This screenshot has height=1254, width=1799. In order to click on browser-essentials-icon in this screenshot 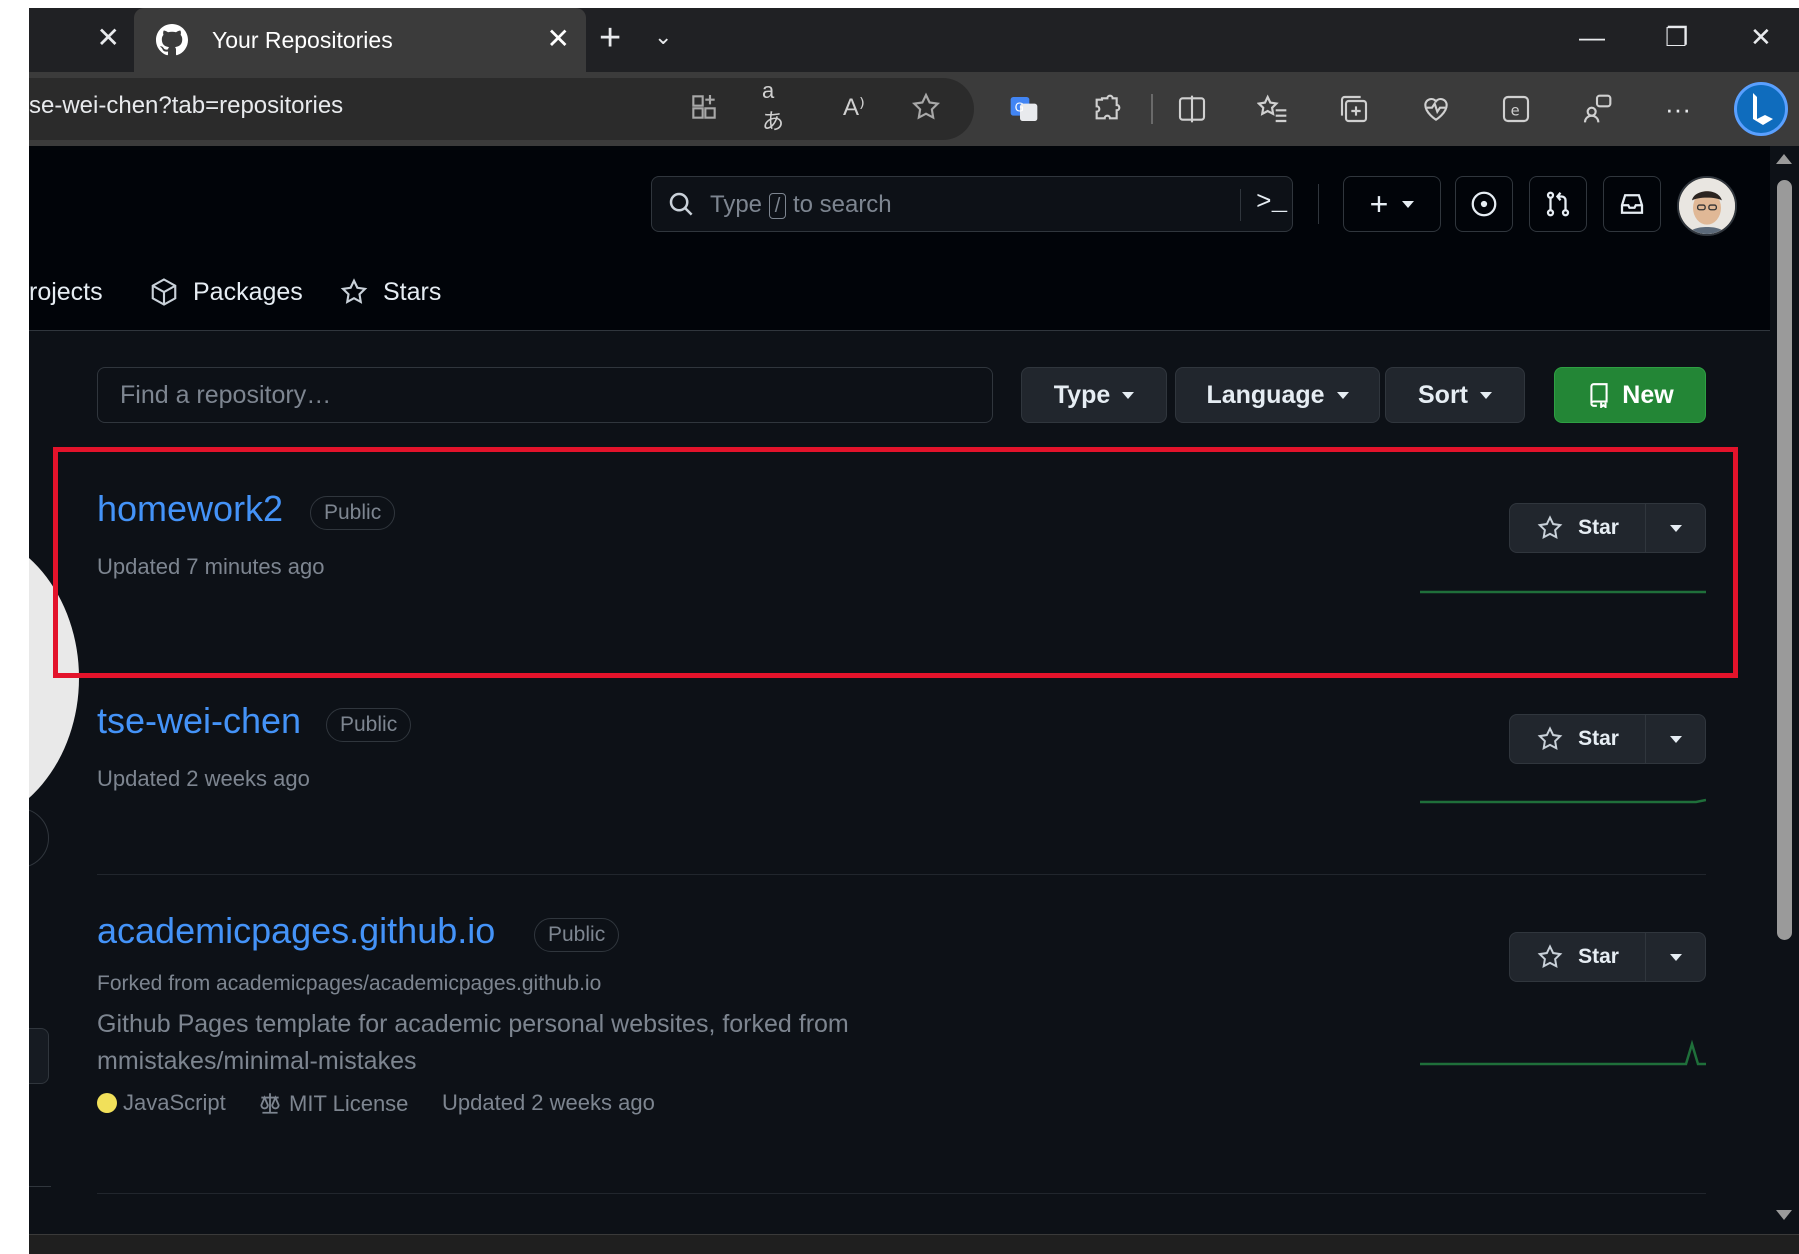, I will do `click(1436, 109)`.